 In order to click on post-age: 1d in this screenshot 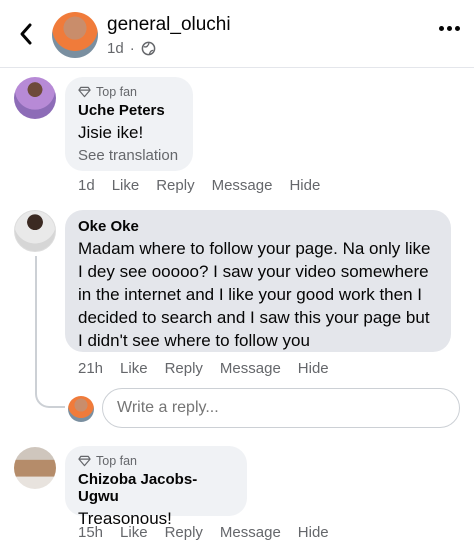, I will do `click(115, 48)`.